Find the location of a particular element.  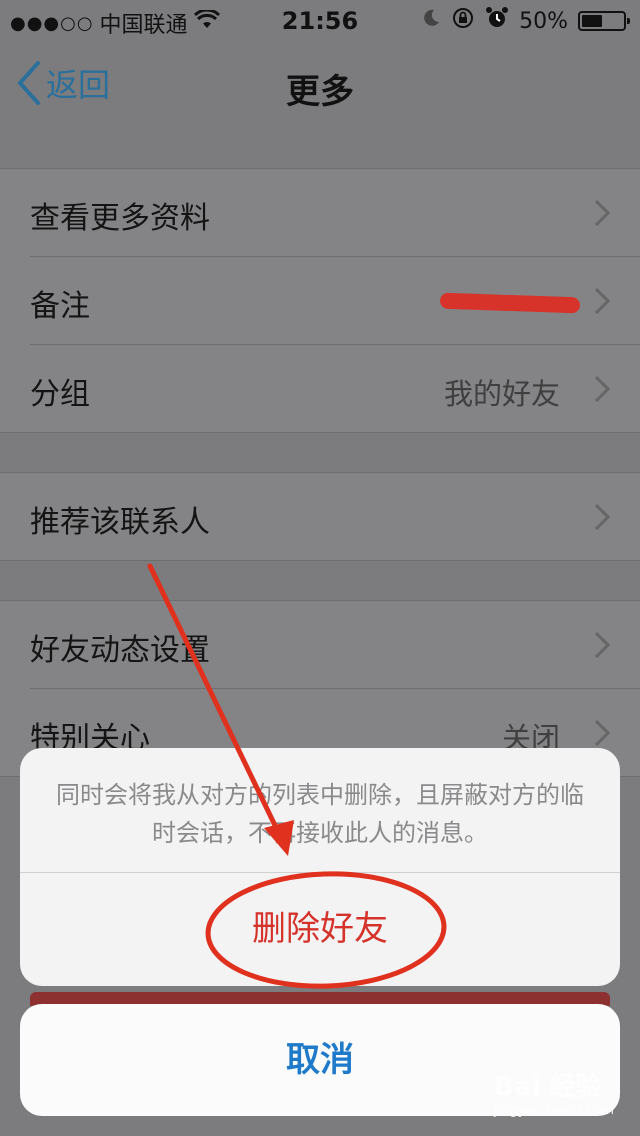

watermark-brand: Bai 经验 is located at coordinates (548, 1087).